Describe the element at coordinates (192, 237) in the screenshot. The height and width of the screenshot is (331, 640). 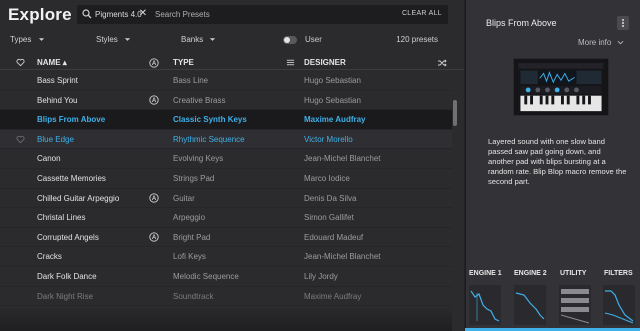
I see `preset-type: Bright Pad` at that location.